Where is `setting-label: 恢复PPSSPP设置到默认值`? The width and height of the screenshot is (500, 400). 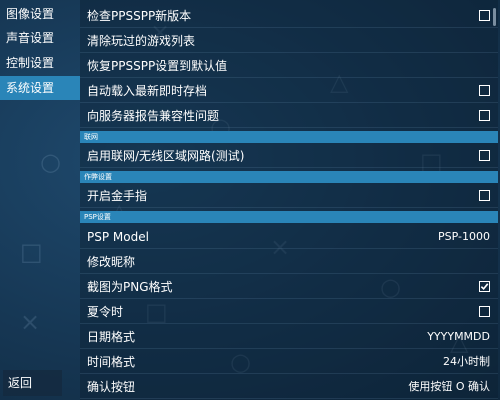 setting-label: 恢复PPSSPP设置到默认值 is located at coordinates (157, 65).